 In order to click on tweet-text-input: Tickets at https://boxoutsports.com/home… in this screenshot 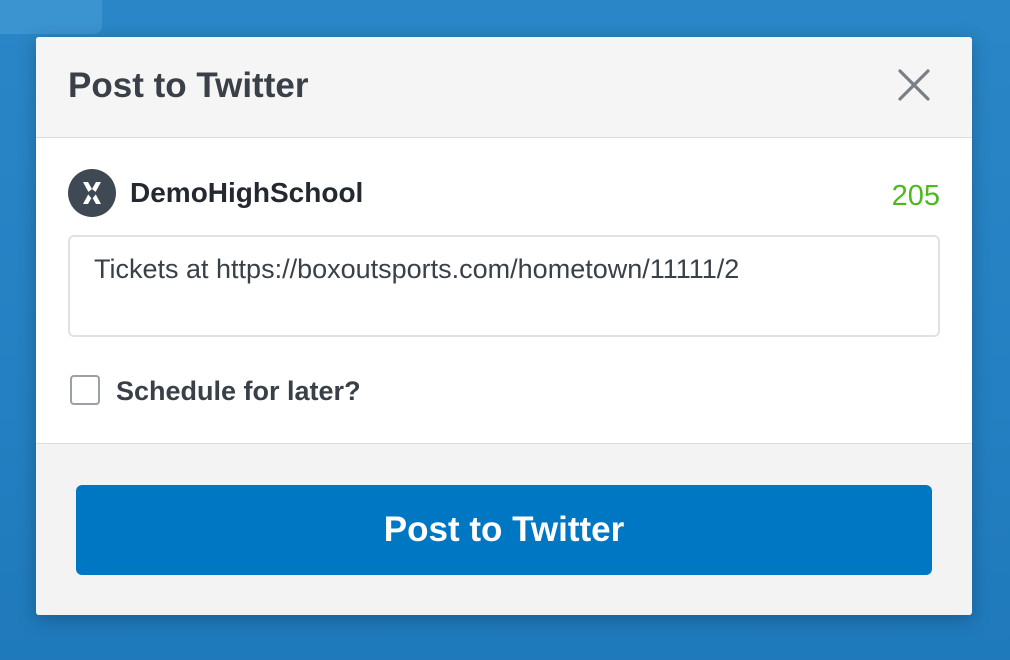, I will do `click(504, 286)`.